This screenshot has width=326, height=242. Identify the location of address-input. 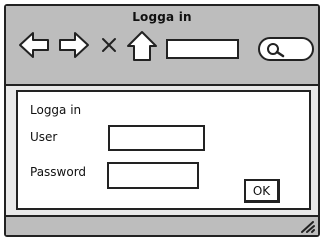
(202, 49).